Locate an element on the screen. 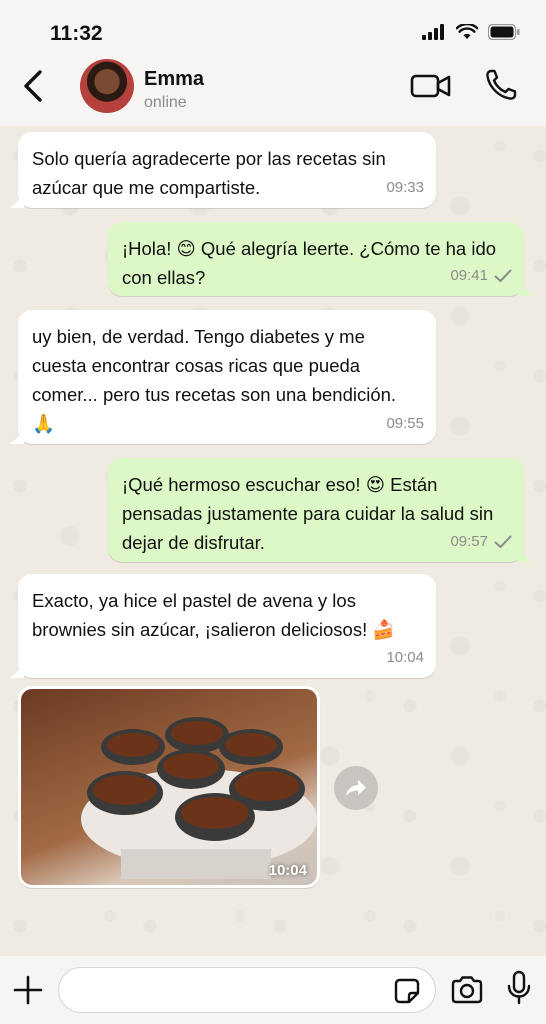 The height and width of the screenshot is (1024, 546). forward-icon is located at coordinates (356, 788).